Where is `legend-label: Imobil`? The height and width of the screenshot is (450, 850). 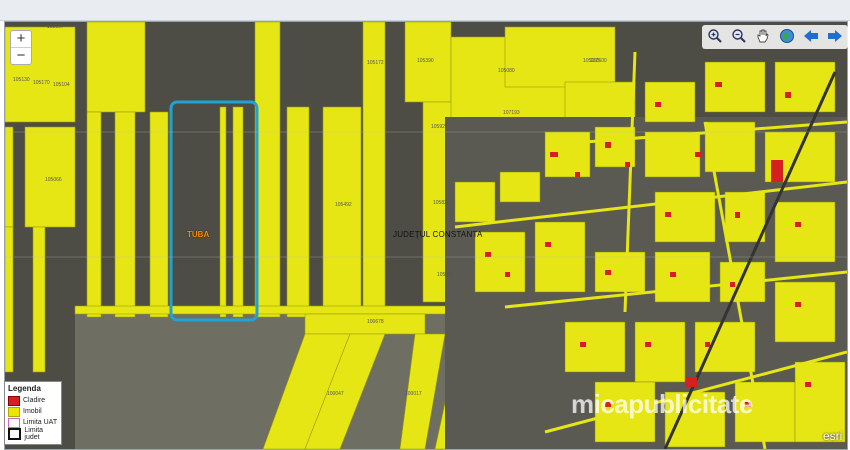 legend-label: Imobil is located at coordinates (32, 411).